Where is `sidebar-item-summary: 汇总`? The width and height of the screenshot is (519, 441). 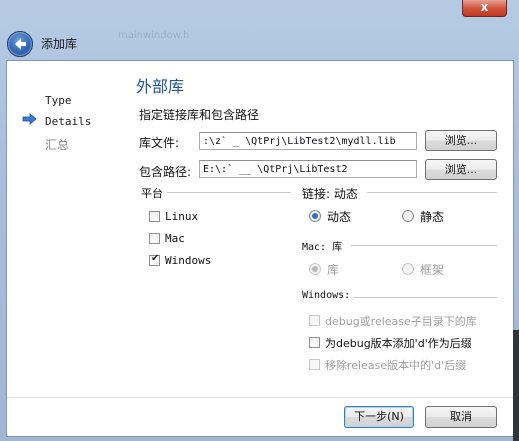 sidebar-item-summary: 汇总 is located at coordinates (57, 145).